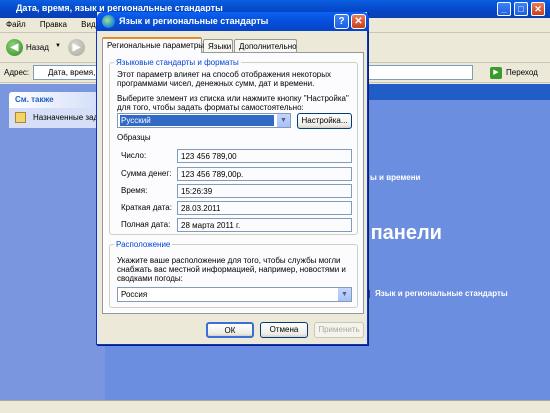 The height and width of the screenshot is (413, 550). Describe the element at coordinates (275, 406) in the screenshot. I see `status-bar` at that location.